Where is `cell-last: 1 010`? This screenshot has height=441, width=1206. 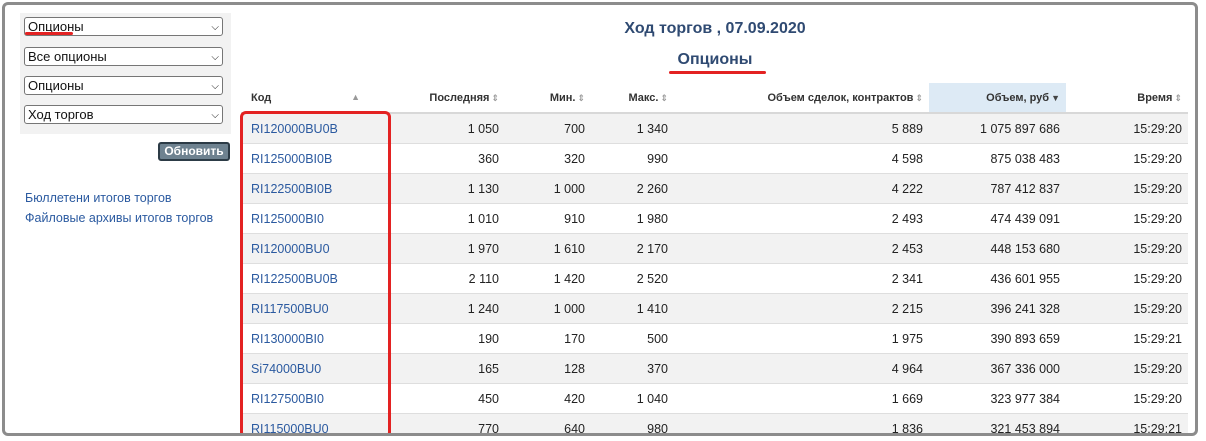
cell-last: 1 010 is located at coordinates (440, 218).